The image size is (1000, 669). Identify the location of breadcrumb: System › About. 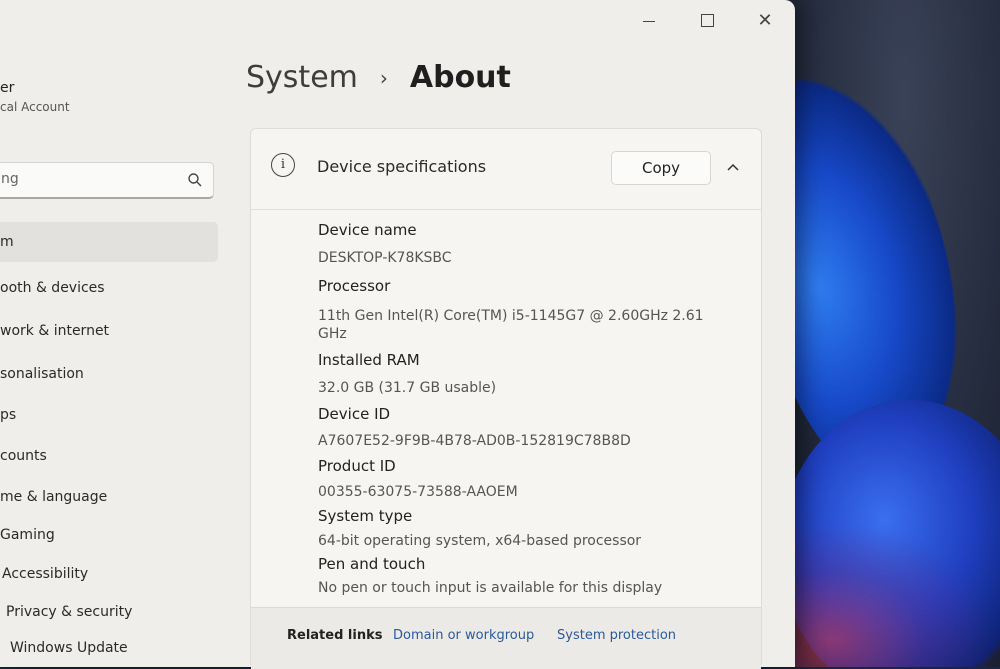
(378, 77).